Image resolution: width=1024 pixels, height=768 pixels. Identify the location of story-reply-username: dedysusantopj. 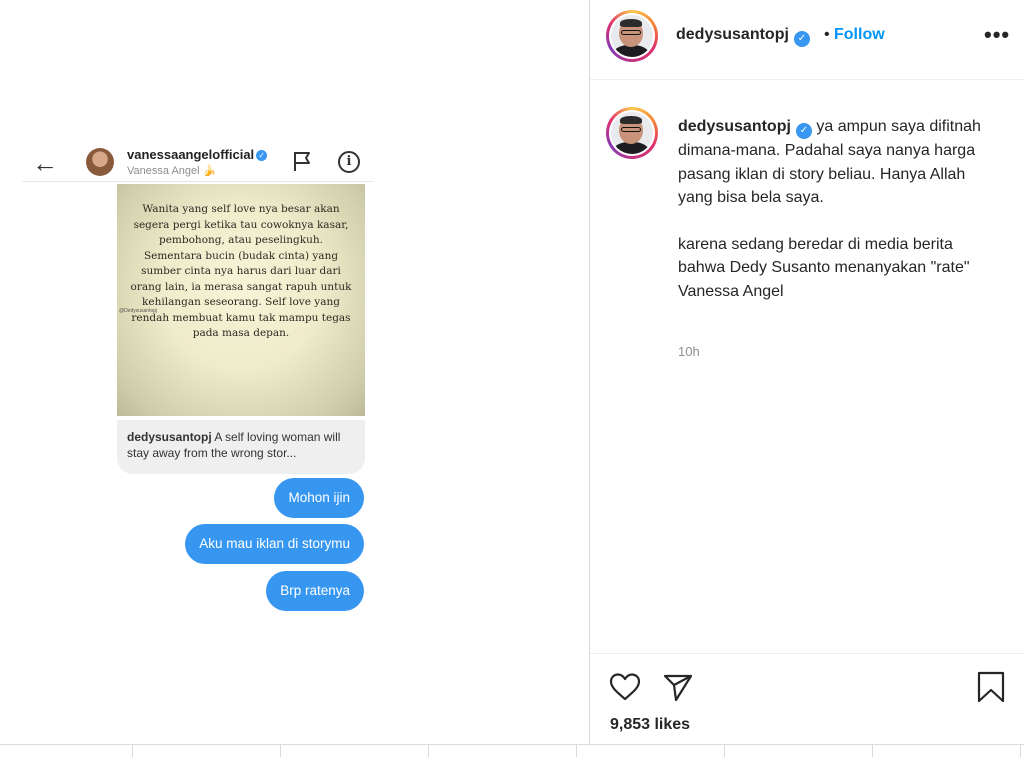
(169, 437).